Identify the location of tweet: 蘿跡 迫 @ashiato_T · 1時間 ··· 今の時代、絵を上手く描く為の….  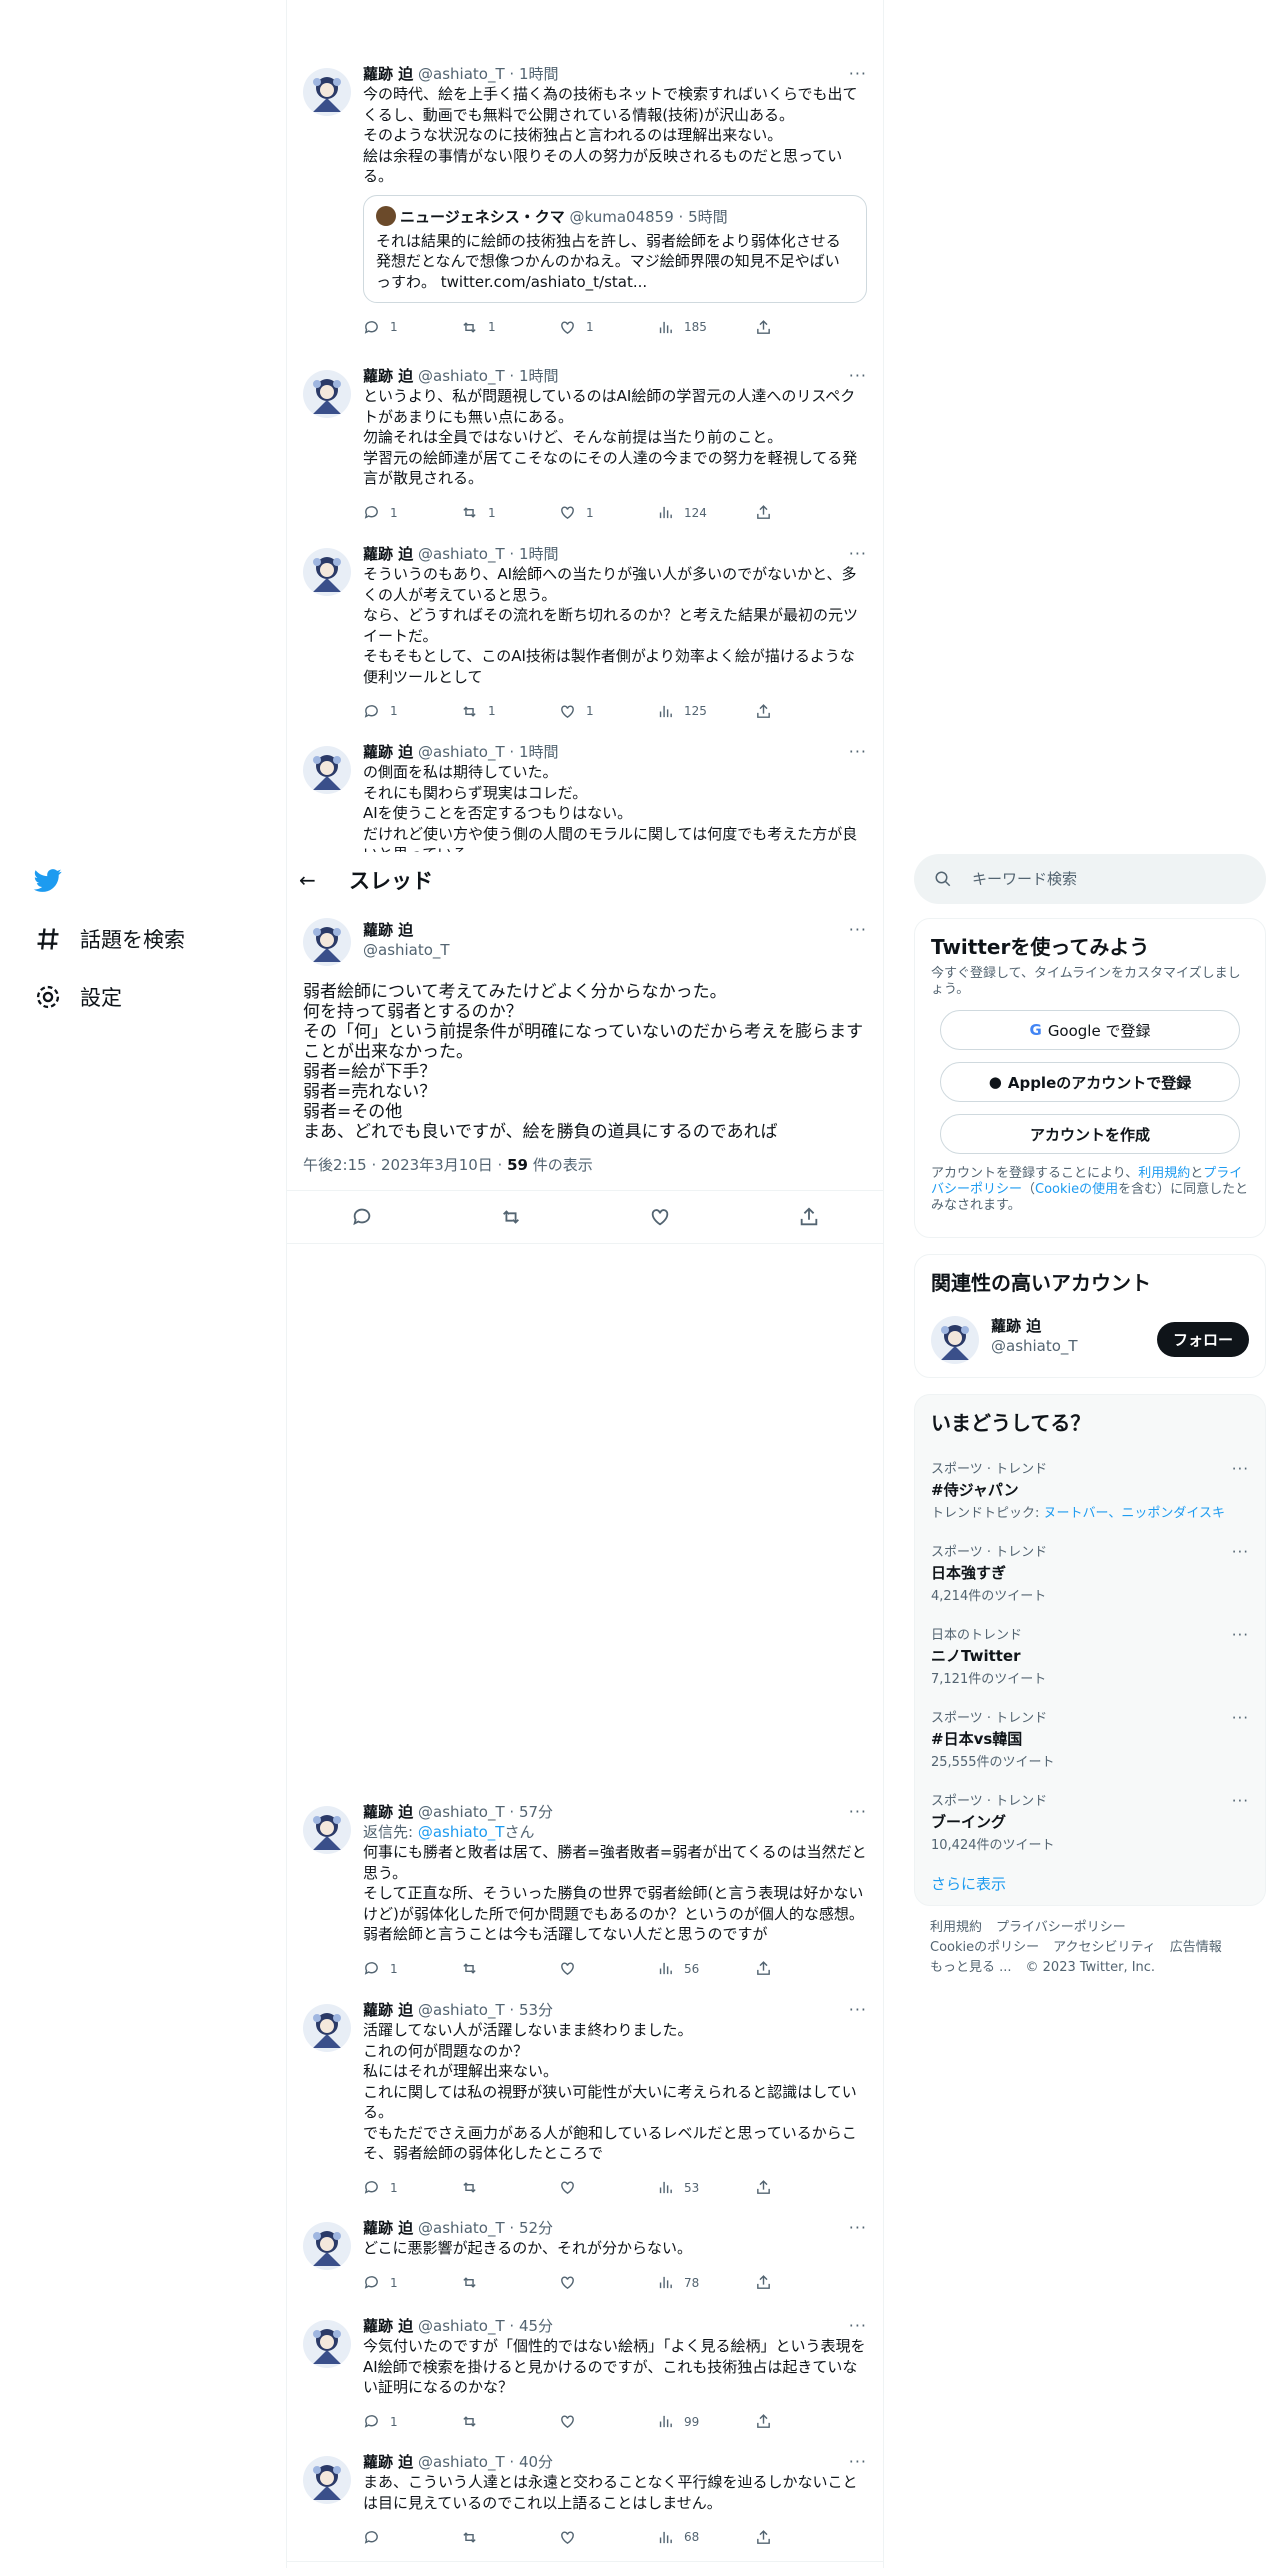
(585, 207).